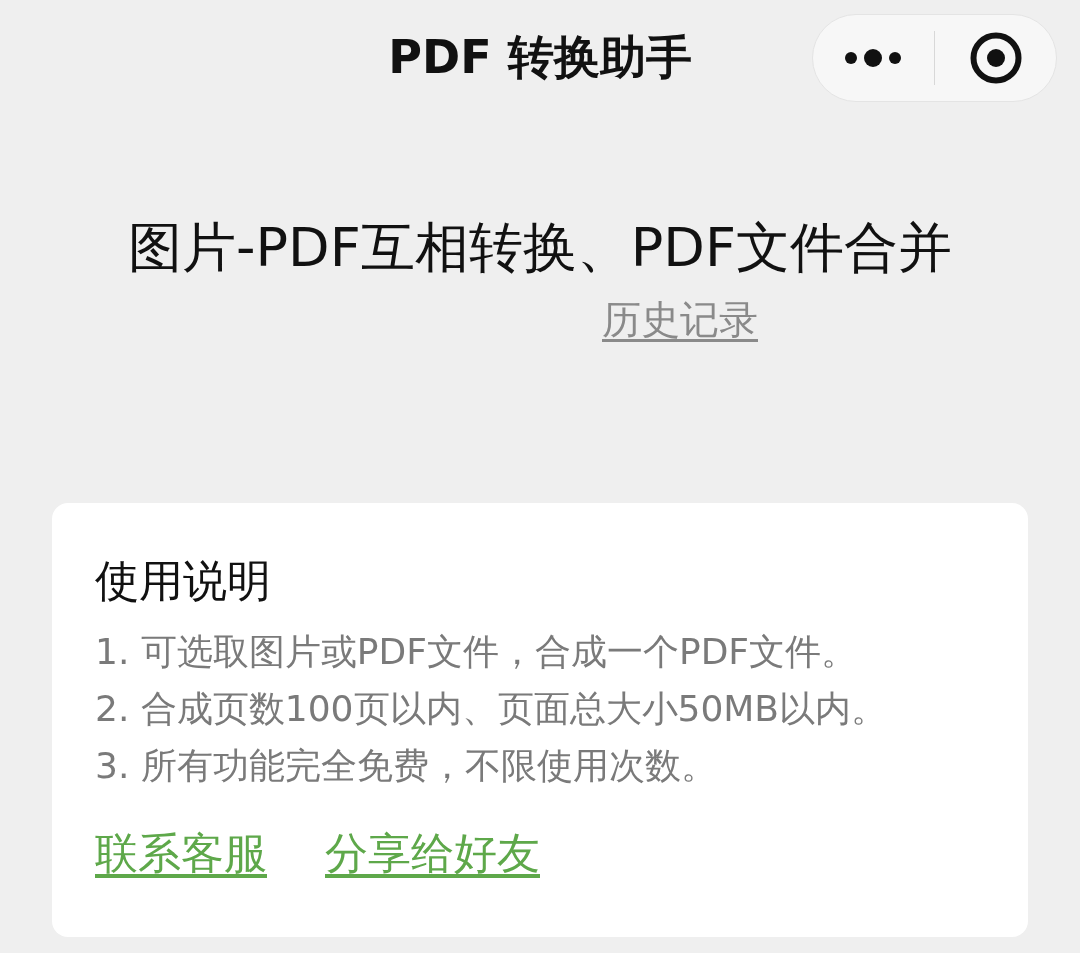 The height and width of the screenshot is (953, 1080). What do you see at coordinates (680, 320) in the screenshot?
I see `history-link: 历史记录` at bounding box center [680, 320].